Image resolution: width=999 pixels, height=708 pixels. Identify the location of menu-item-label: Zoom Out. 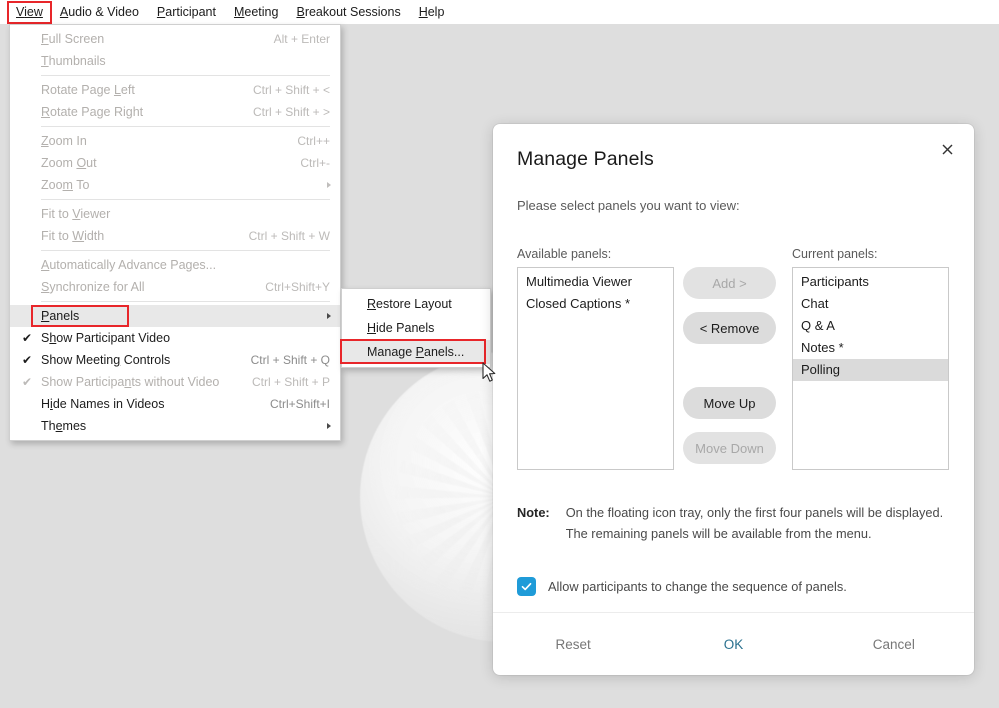
(69, 163).